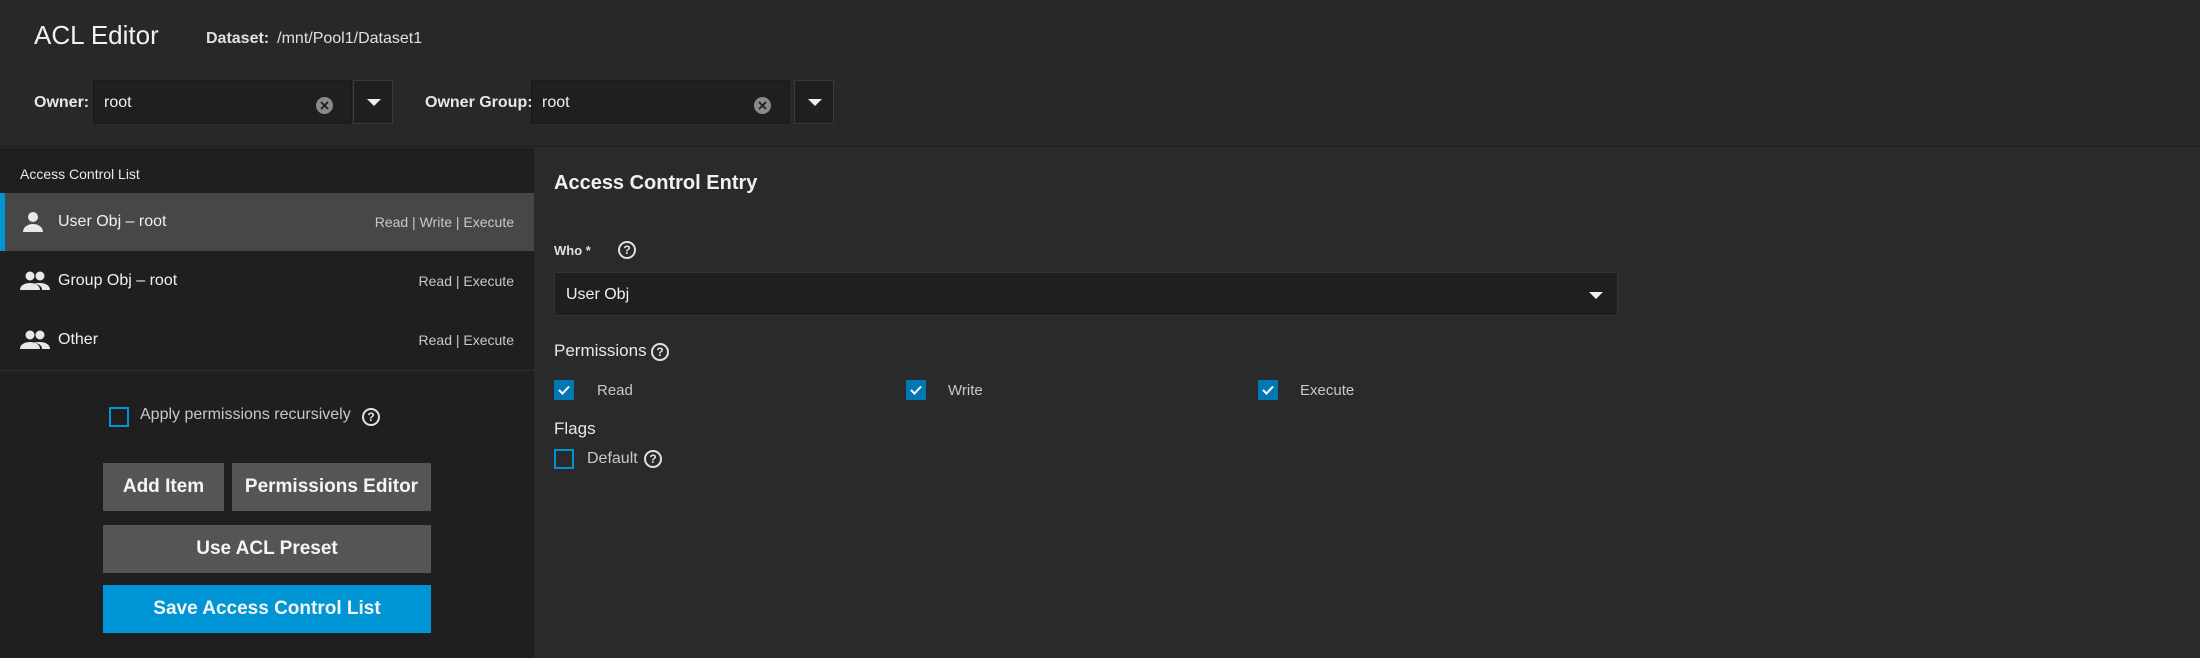  What do you see at coordinates (267, 609) in the screenshot?
I see `save-acl-button: Save Access Control List` at bounding box center [267, 609].